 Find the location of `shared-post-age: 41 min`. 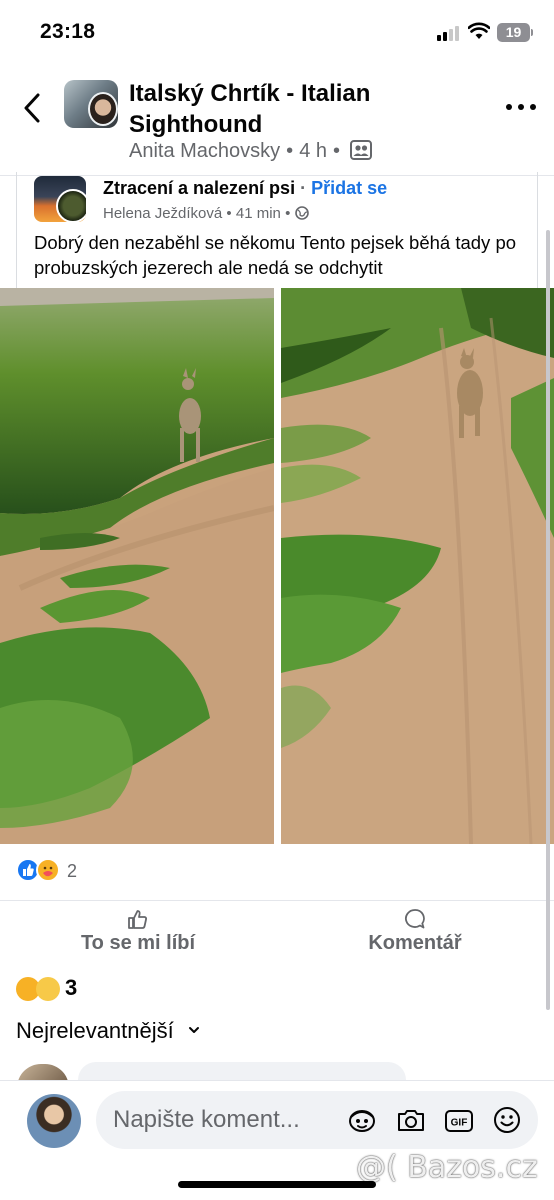

shared-post-age: 41 min is located at coordinates (258, 213).